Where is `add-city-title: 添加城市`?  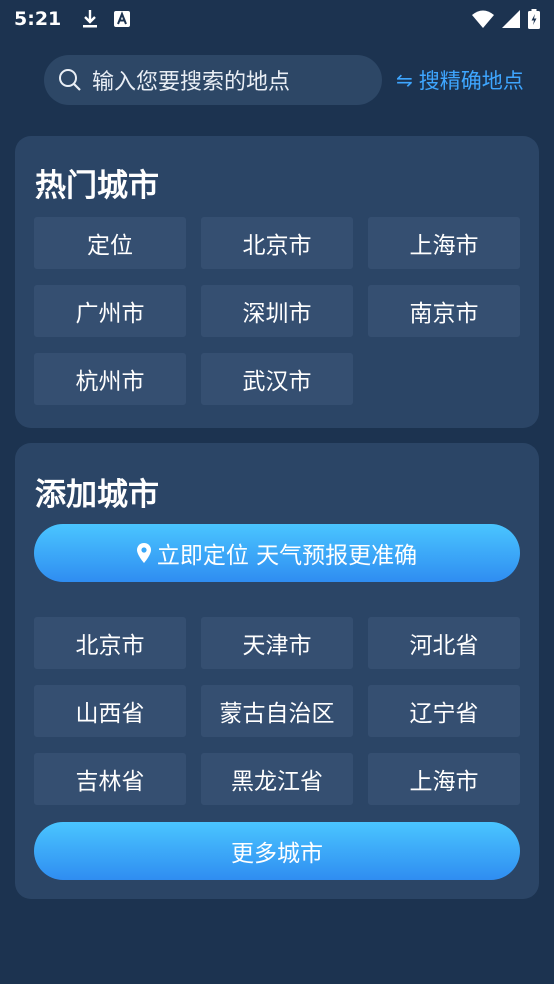
add-city-title: 添加城市 is located at coordinates (97, 495).